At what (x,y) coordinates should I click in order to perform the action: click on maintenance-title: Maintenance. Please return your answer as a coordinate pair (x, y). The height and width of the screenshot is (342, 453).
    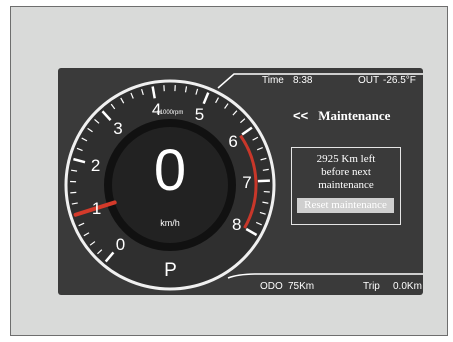
    Looking at the image, I should click on (354, 115).